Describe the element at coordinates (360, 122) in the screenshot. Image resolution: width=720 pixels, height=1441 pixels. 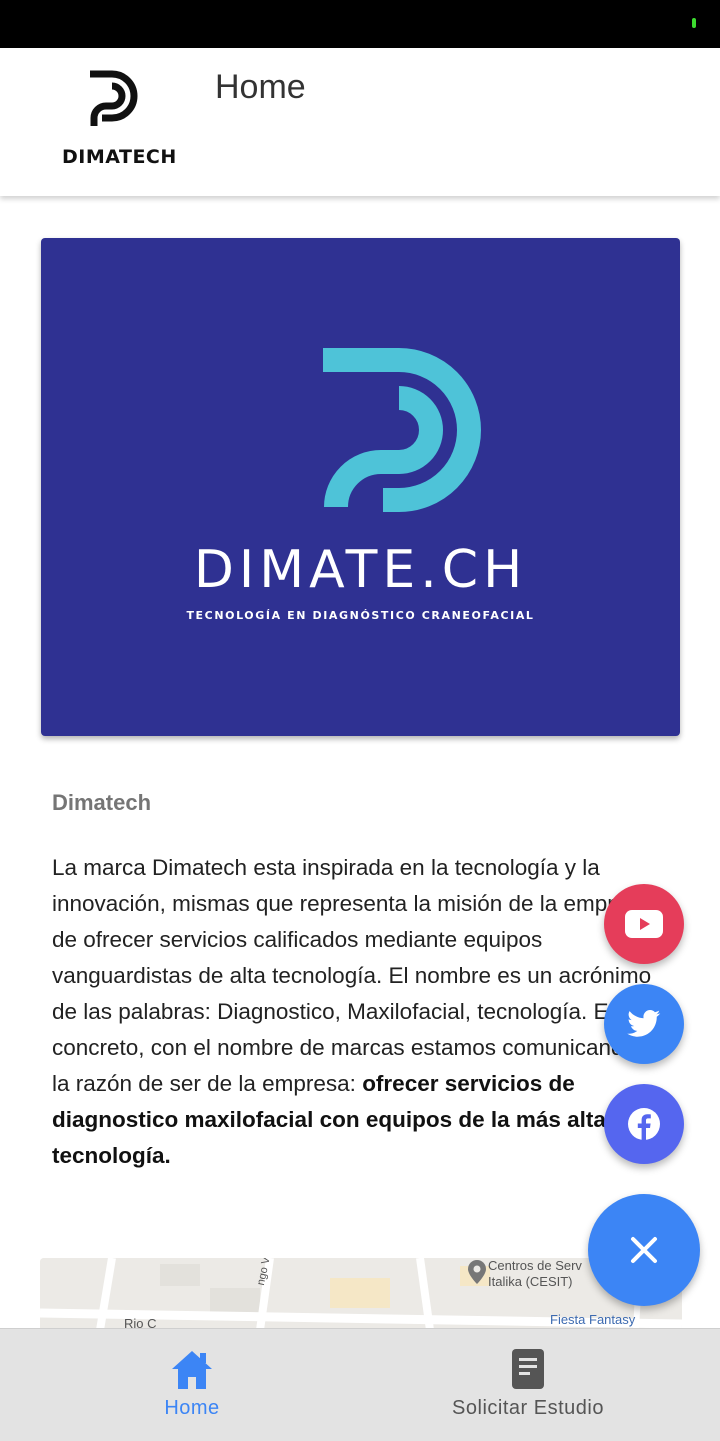
I see `app-bar: DIMATECH Home` at that location.